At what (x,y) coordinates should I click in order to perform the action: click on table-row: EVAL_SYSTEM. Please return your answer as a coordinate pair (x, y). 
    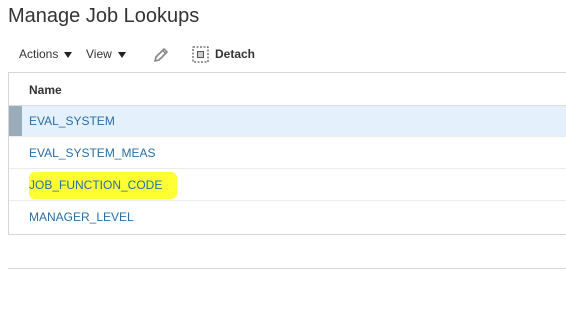
    Looking at the image, I should click on (287, 121).